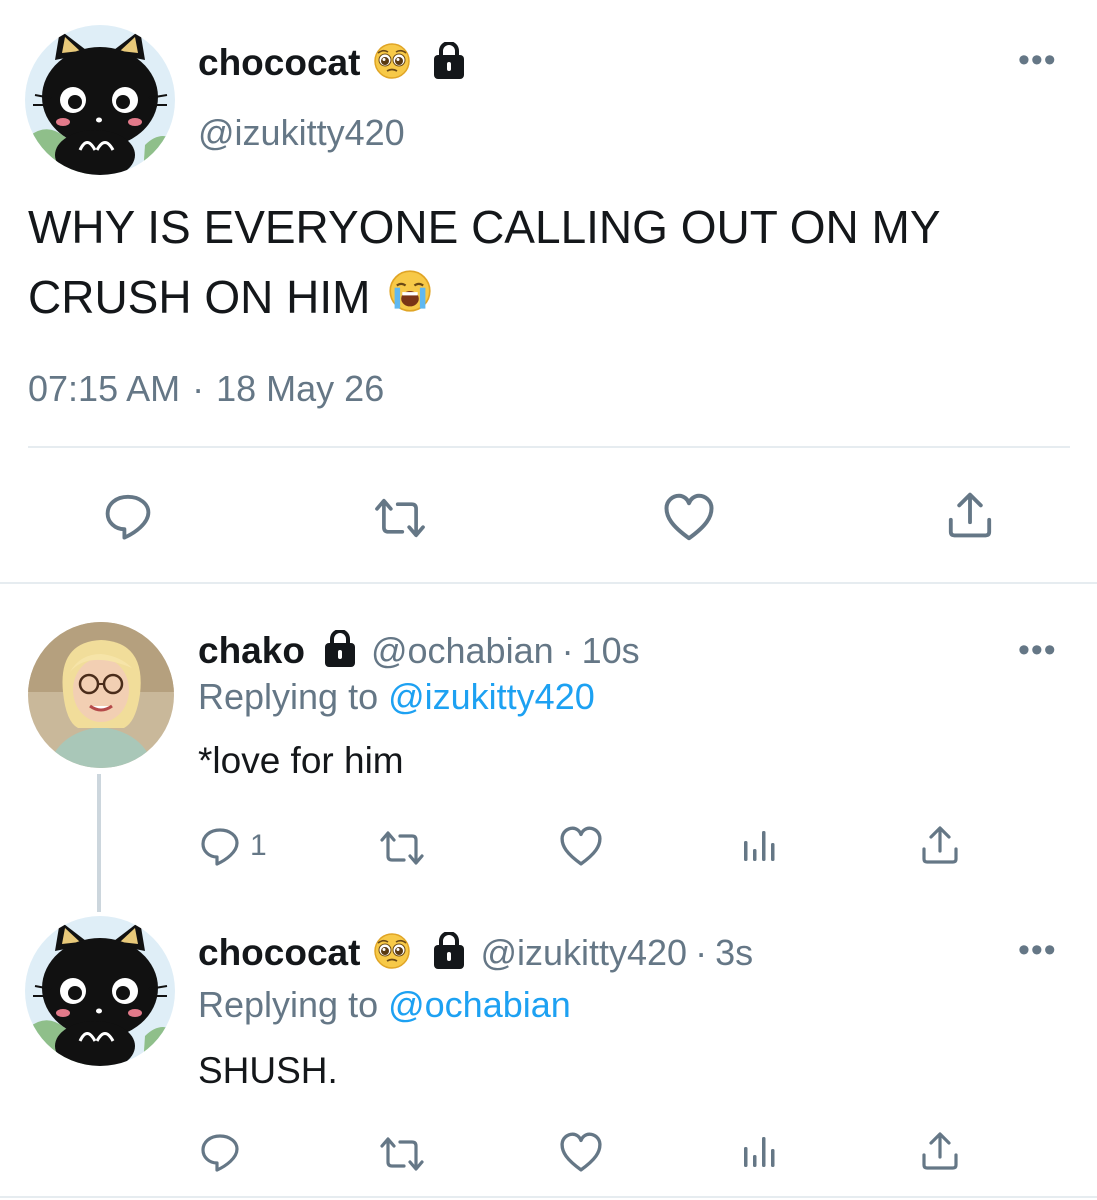 This screenshot has height=1200, width=1097. What do you see at coordinates (549, 447) in the screenshot?
I see `divider` at bounding box center [549, 447].